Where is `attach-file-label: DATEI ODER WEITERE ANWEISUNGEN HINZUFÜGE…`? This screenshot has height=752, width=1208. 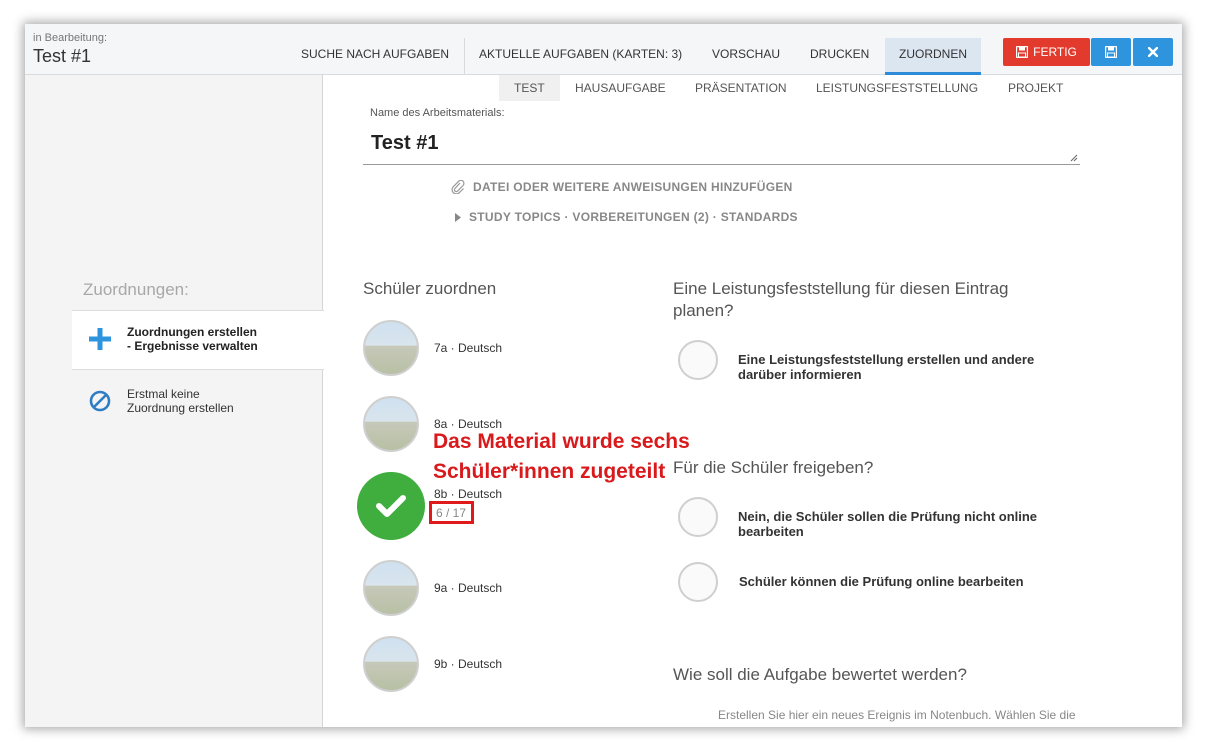
attach-file-label: DATEI ODER WEITERE ANWEISUNGEN HINZUFÜGE… is located at coordinates (633, 187).